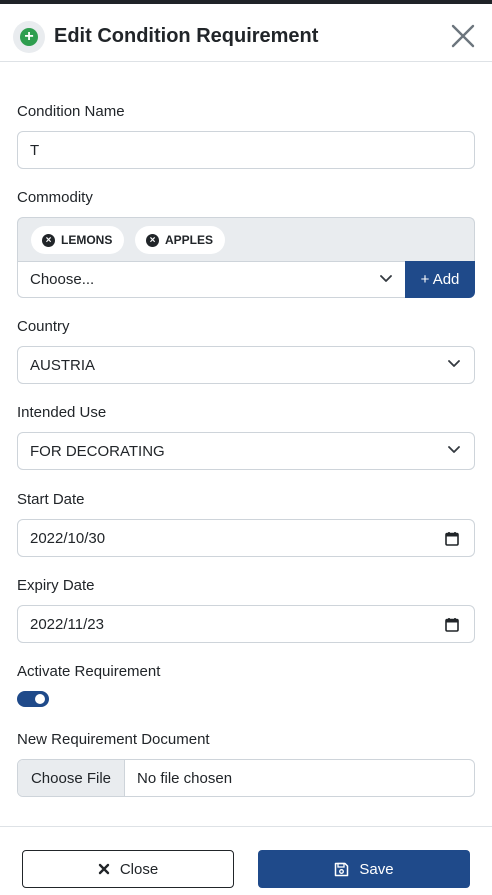 The height and width of the screenshot is (895, 492). Describe the element at coordinates (246, 624) in the screenshot. I see `expiry-date-input: 2022/11/23` at that location.